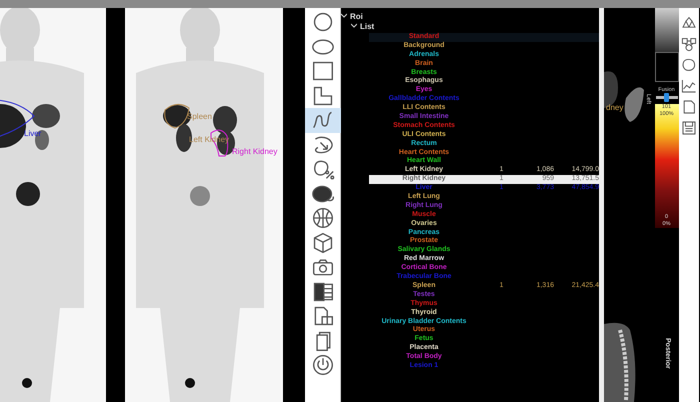 Image resolution: width=700 pixels, height=402 pixels. What do you see at coordinates (689, 44) in the screenshot?
I see `nodes-tool-icon` at bounding box center [689, 44].